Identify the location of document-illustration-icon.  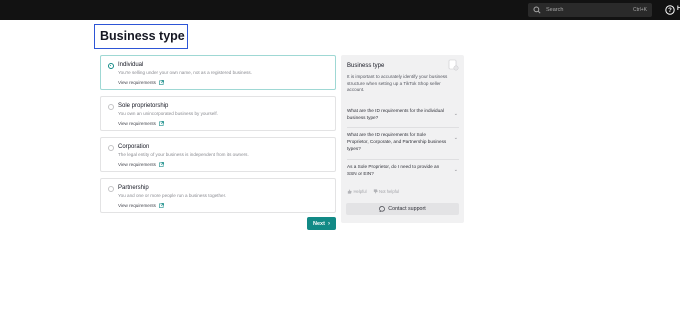
(453, 65).